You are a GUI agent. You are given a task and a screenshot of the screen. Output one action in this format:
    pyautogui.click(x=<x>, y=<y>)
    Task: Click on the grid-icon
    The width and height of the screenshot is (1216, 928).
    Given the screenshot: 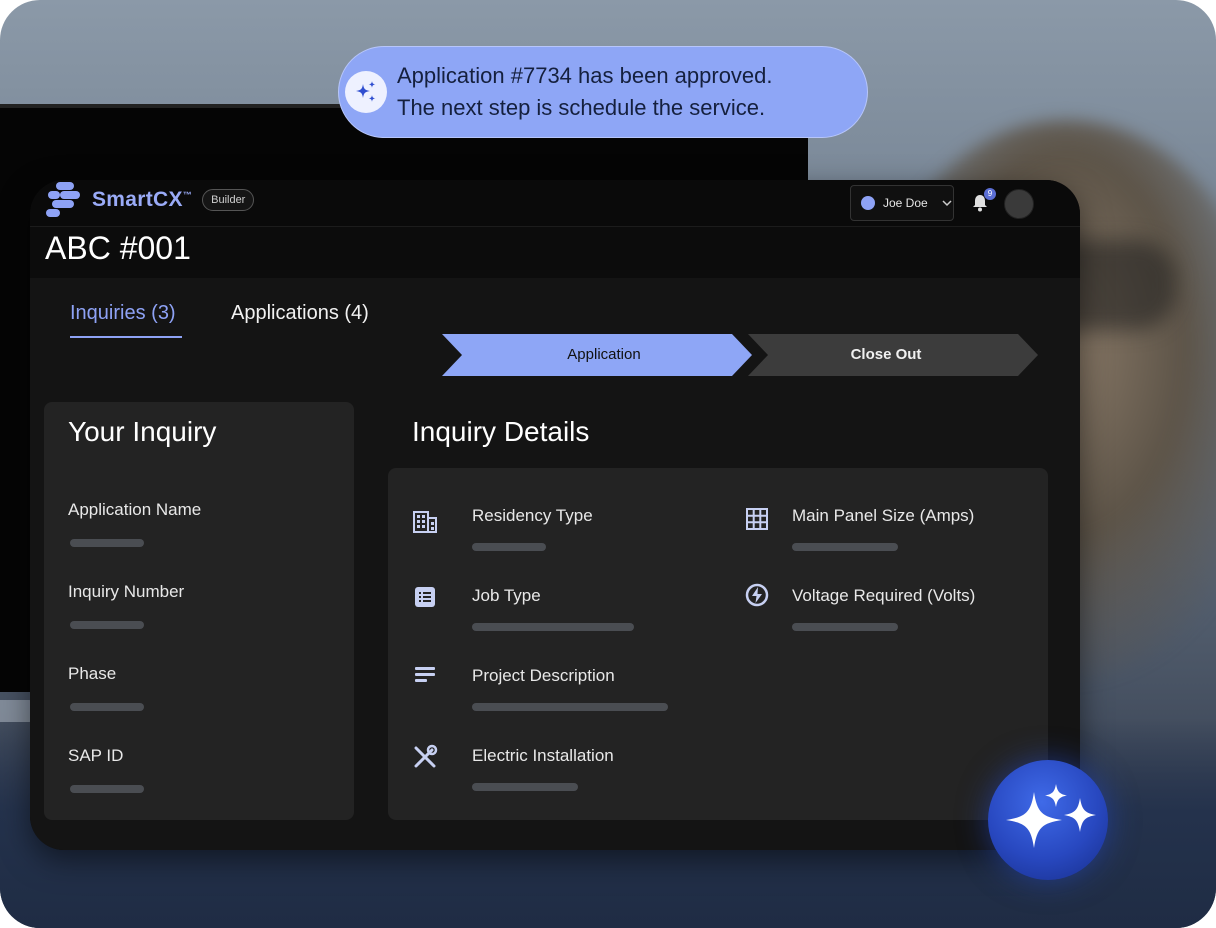 What is the action you would take?
    pyautogui.click(x=757, y=519)
    